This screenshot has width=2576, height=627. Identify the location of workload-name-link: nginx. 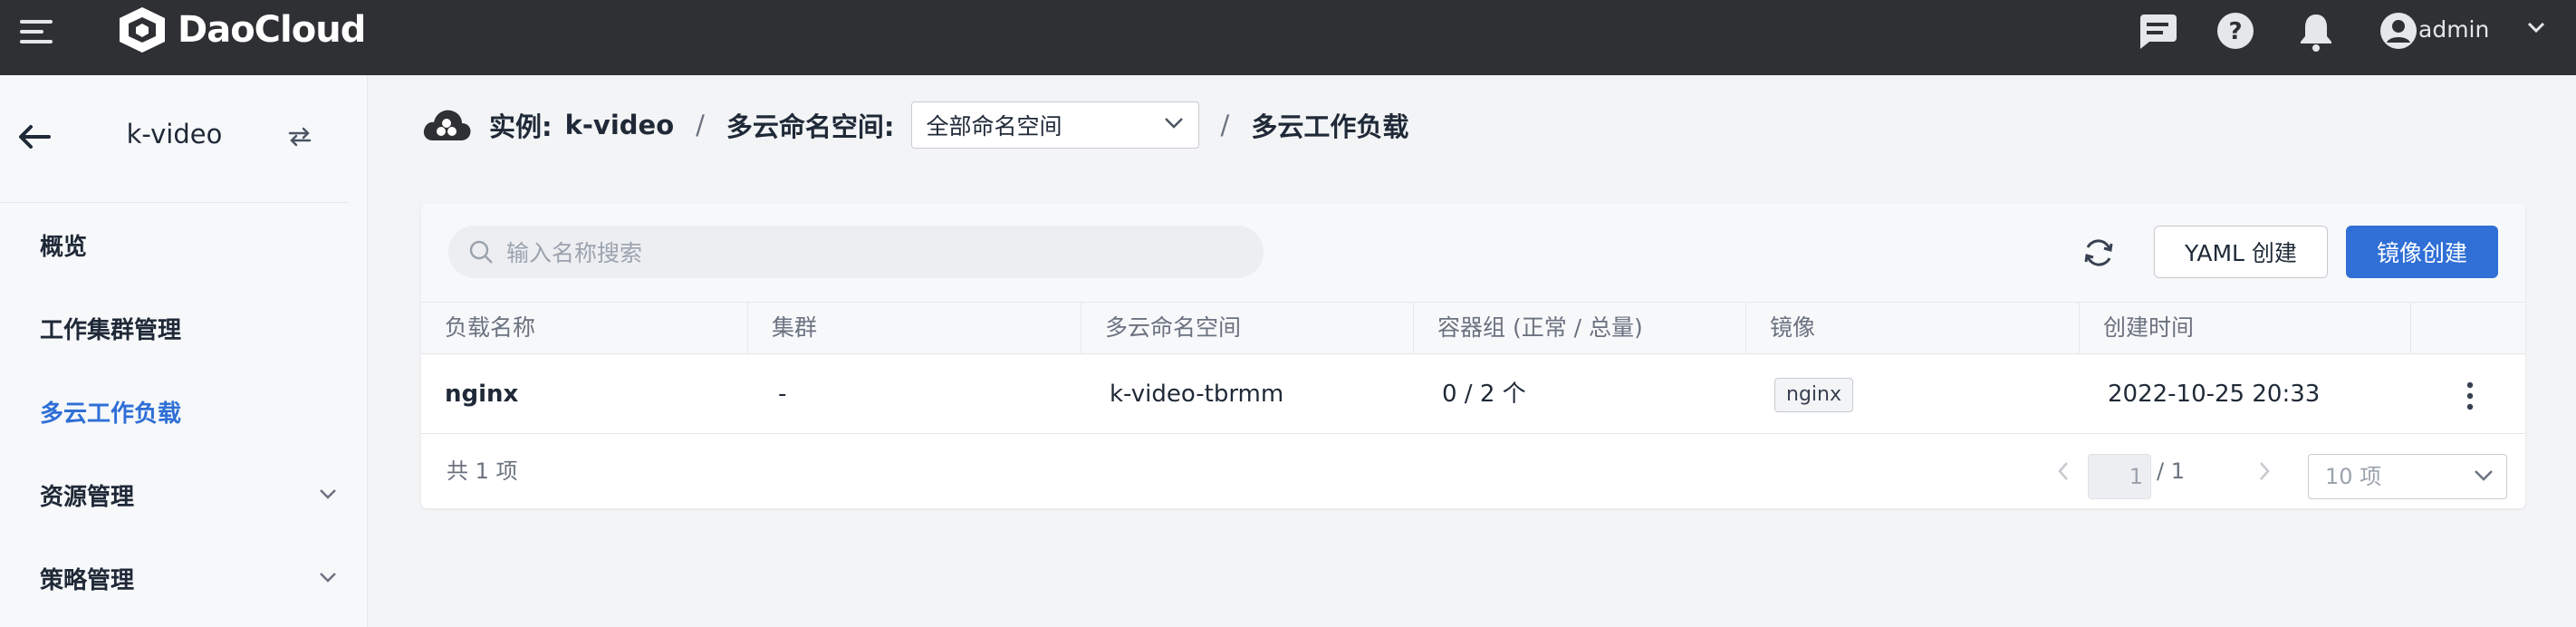
(481, 394).